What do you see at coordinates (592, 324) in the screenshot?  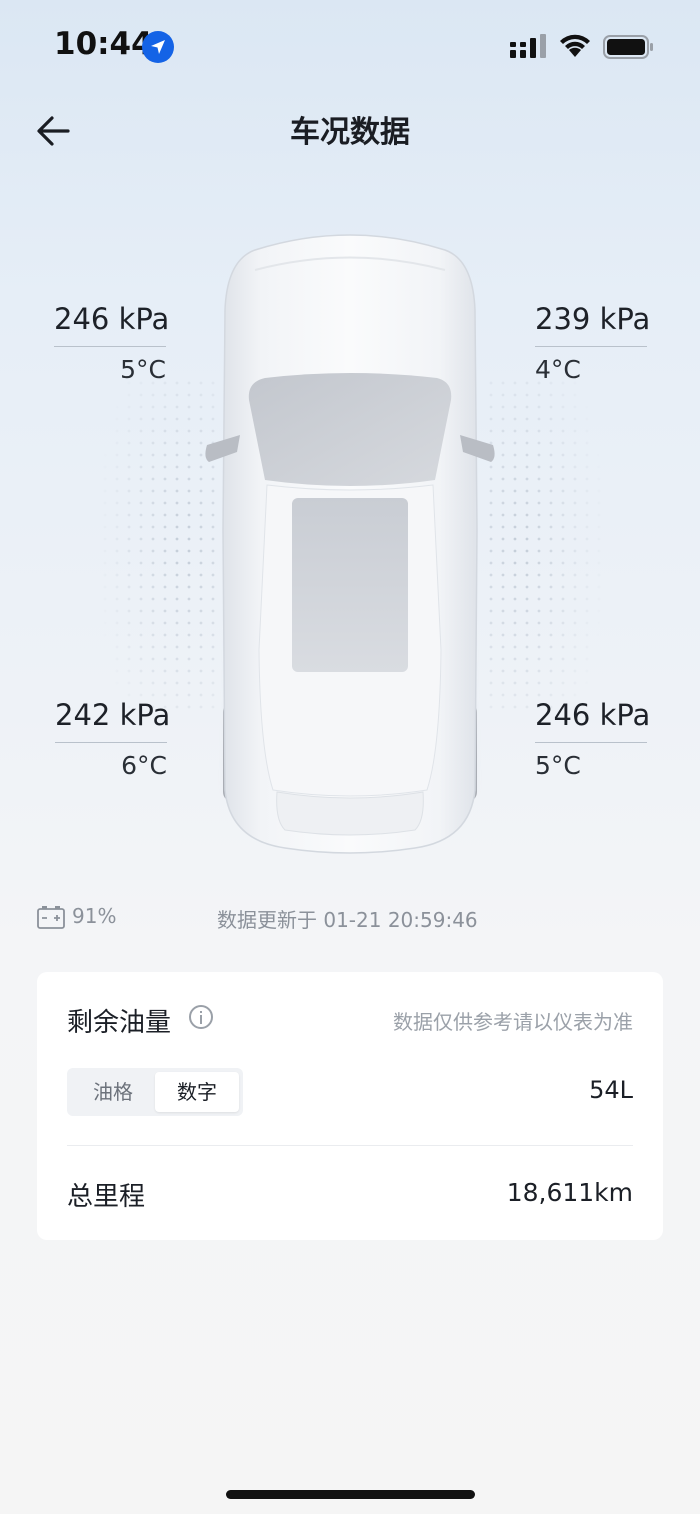 I see `tire-pressure: 239 kPa` at bounding box center [592, 324].